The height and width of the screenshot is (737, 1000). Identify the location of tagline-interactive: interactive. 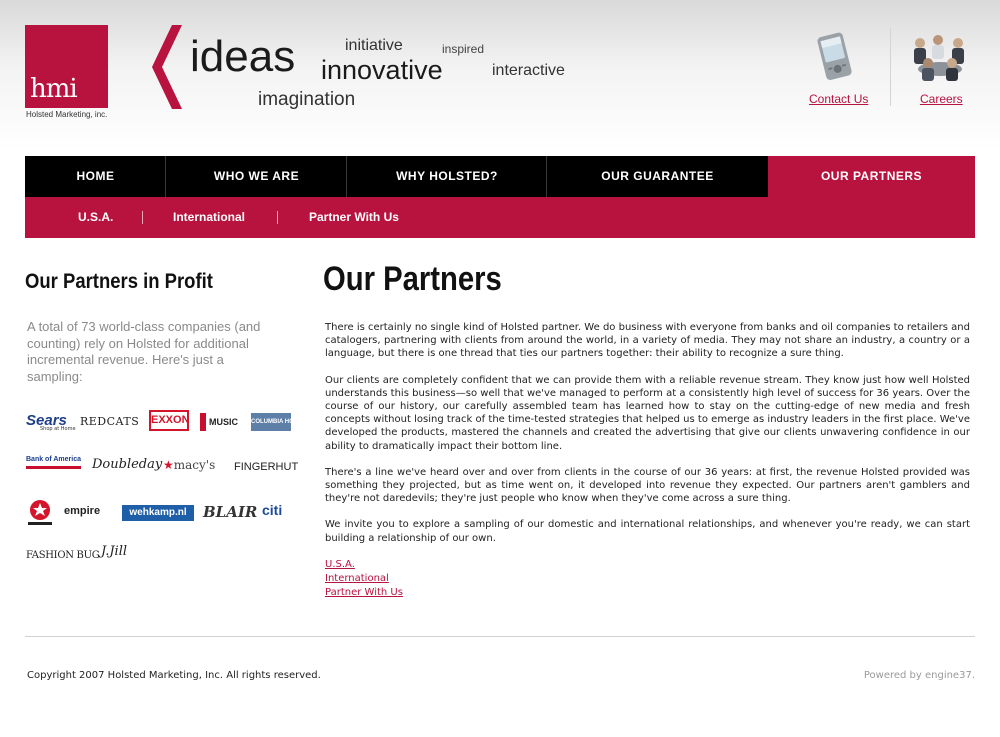
(528, 70).